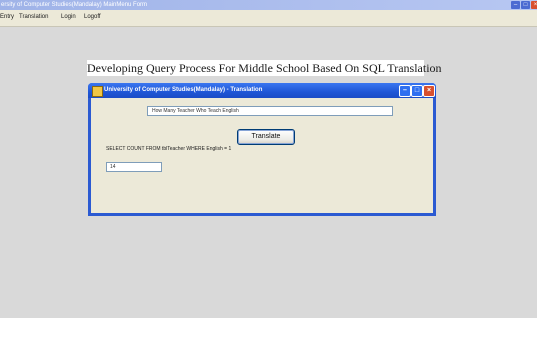 The height and width of the screenshot is (342, 537). I want to click on close-button: ×, so click(429, 91).